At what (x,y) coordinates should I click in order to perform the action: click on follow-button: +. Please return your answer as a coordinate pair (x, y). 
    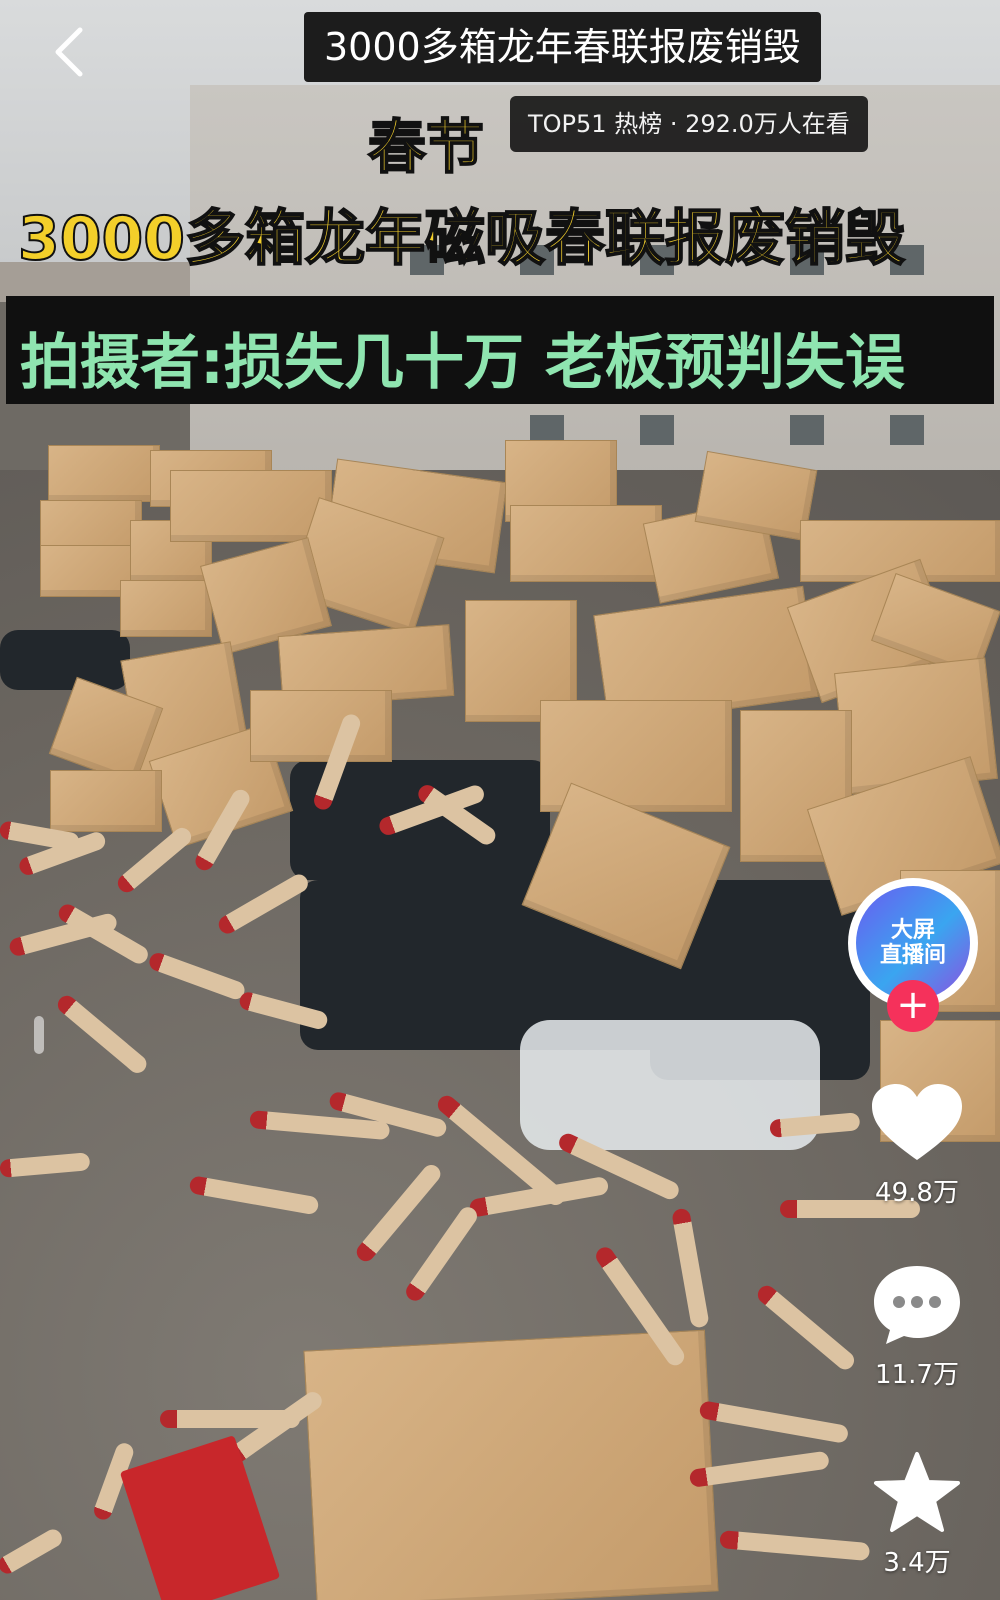
    Looking at the image, I should click on (913, 1006).